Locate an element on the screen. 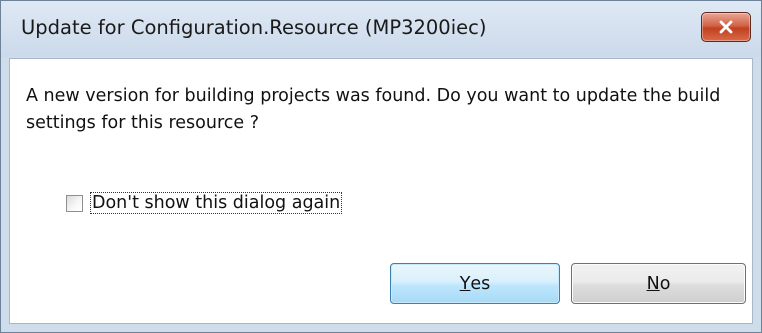 Image resolution: width=762 pixels, height=333 pixels. yes-button-mnemonic: Y is located at coordinates (465, 283).